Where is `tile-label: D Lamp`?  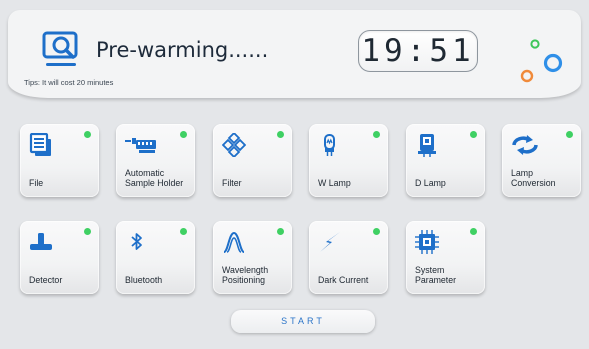
tile-label: D Lamp is located at coordinates (430, 183).